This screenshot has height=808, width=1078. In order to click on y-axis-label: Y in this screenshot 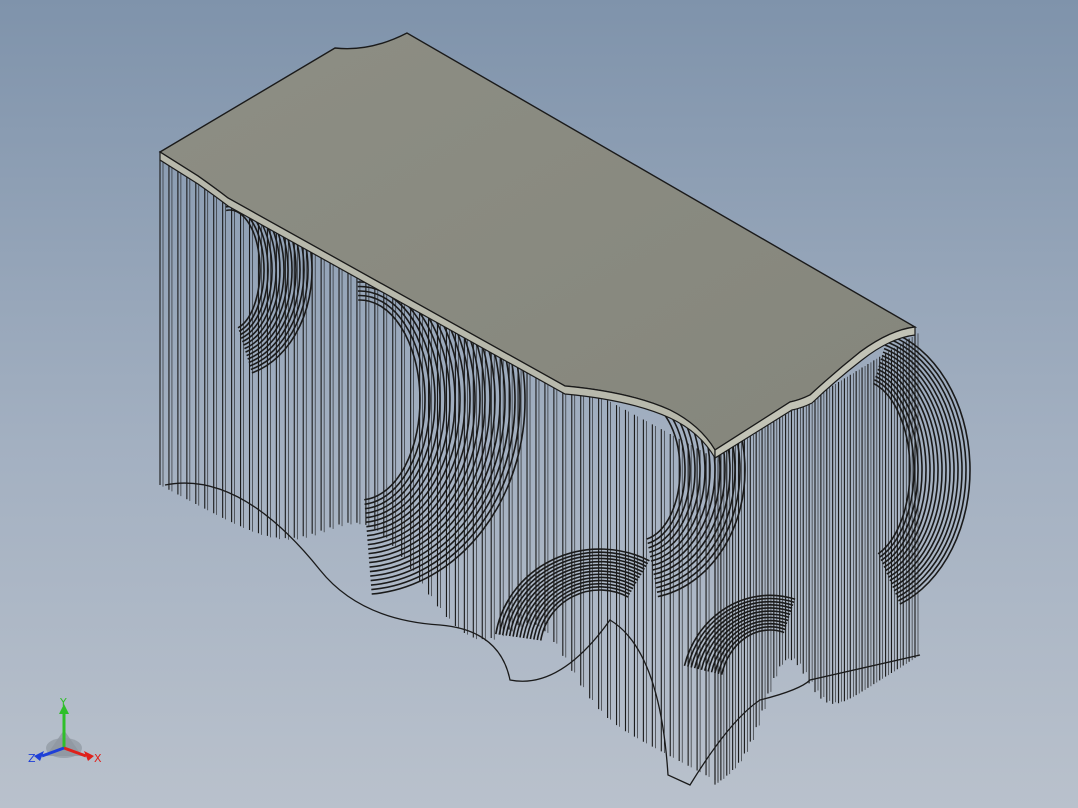, I will do `click(63, 702)`.